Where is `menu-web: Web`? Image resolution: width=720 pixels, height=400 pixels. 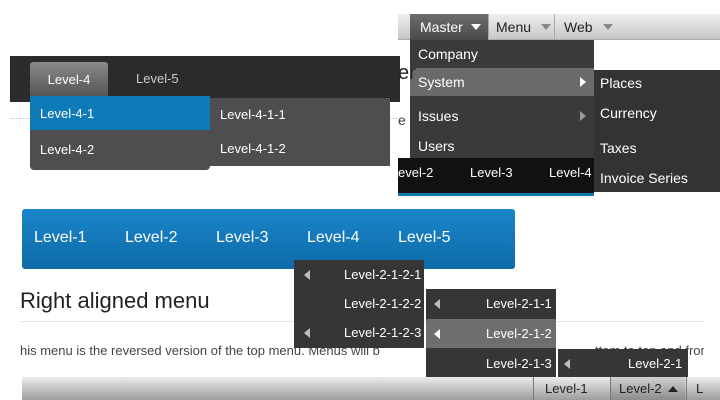
menu-web: Web is located at coordinates (588, 27).